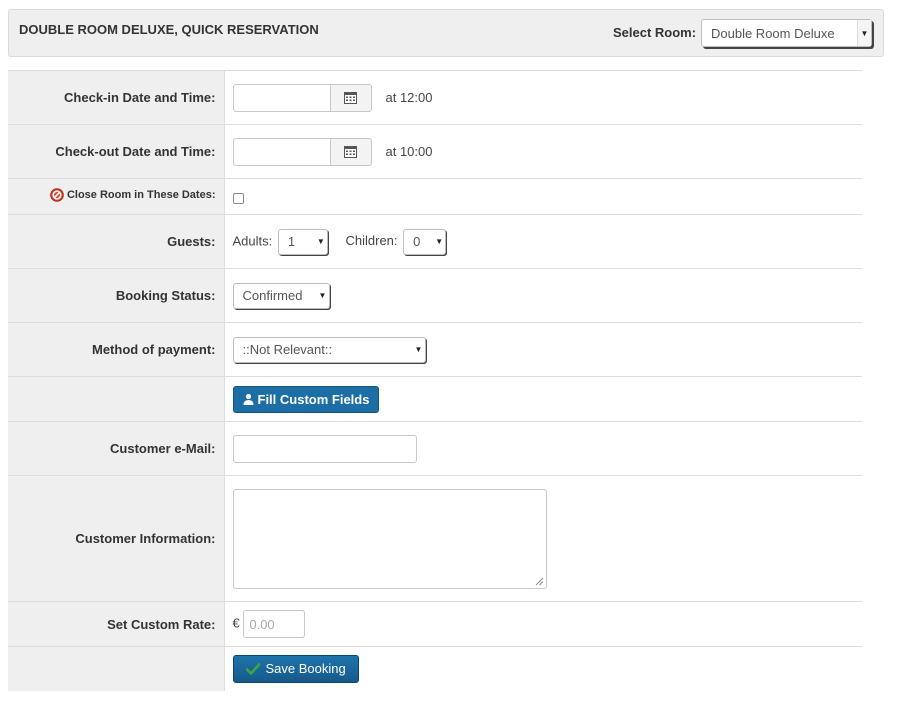  I want to click on booking-status-select: Confirmed ▼, so click(281, 295).